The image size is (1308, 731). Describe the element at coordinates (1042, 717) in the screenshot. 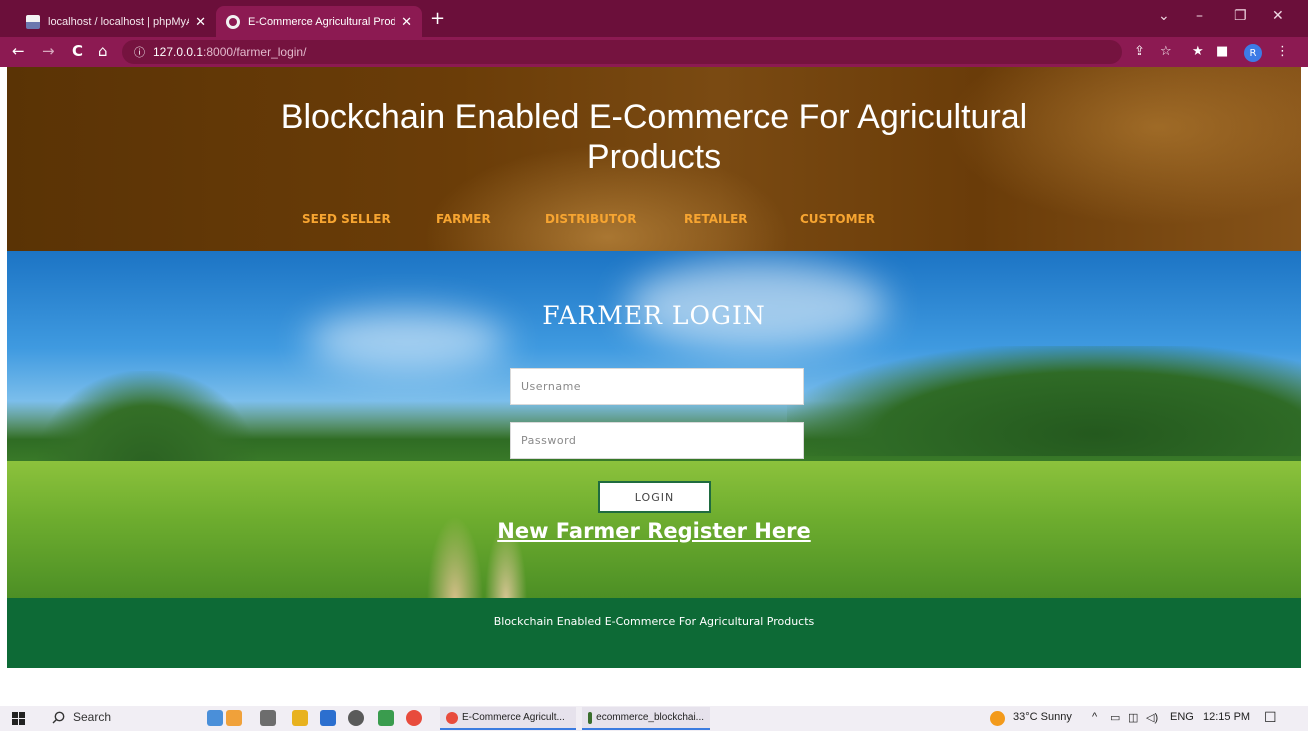

I see `weather-text: 33°C Sunny` at that location.